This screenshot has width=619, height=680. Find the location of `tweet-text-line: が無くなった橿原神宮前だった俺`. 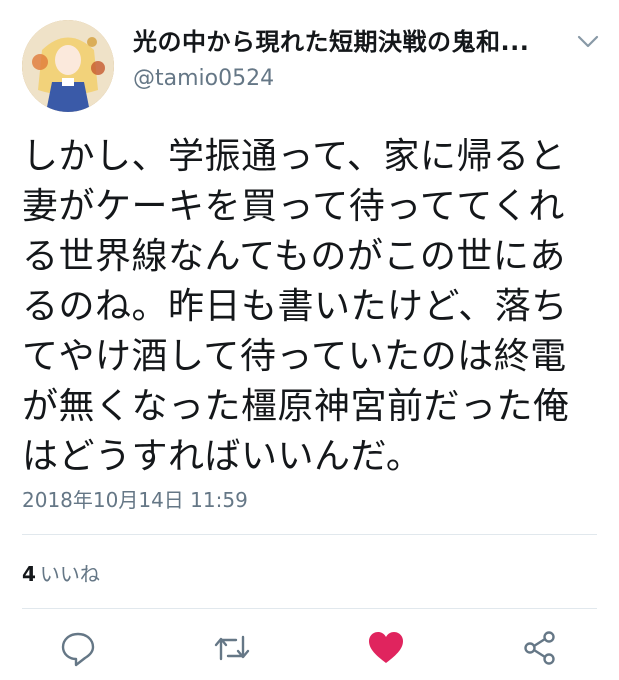

tweet-text-line: が無くなった橿原神宮前だった俺 is located at coordinates (296, 406).